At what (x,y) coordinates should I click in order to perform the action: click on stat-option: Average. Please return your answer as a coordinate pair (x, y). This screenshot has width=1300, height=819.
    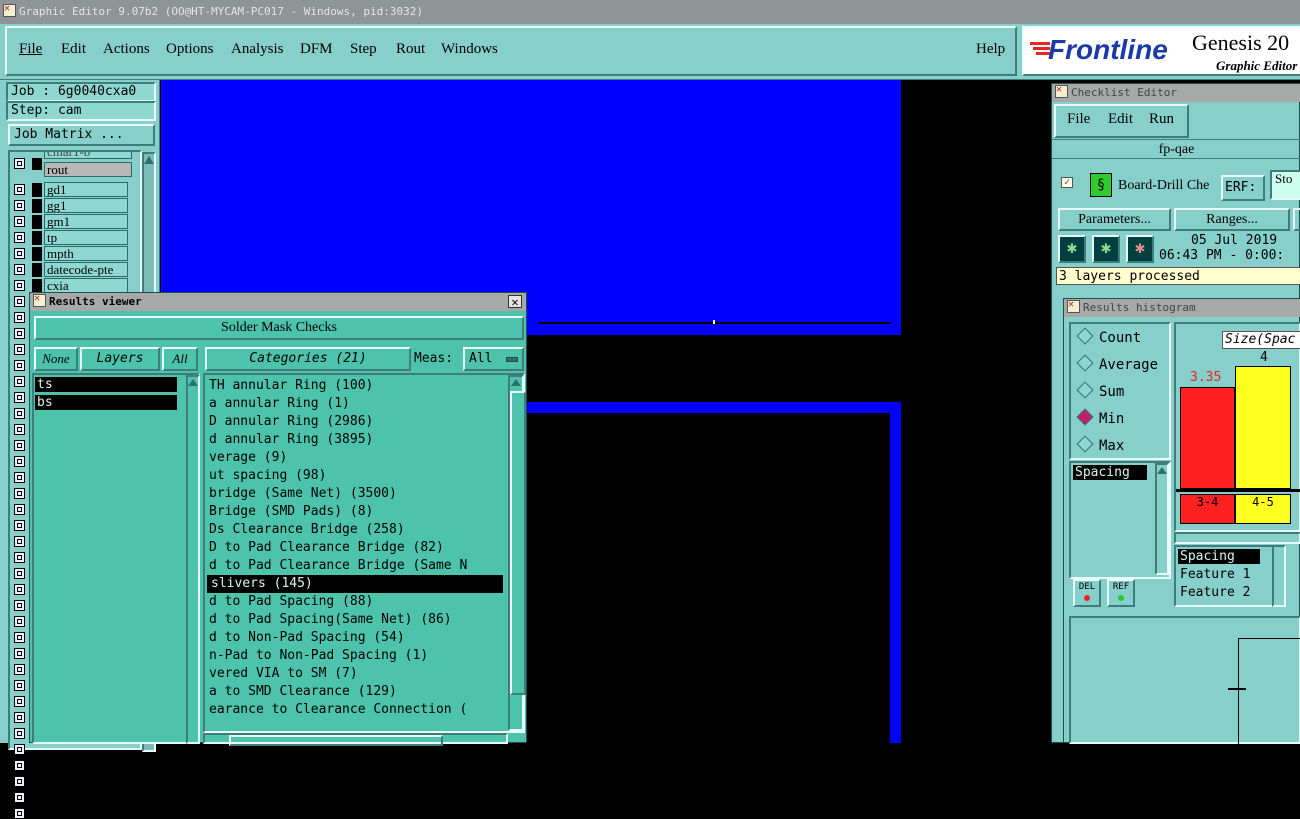
    Looking at the image, I should click on (1117, 363).